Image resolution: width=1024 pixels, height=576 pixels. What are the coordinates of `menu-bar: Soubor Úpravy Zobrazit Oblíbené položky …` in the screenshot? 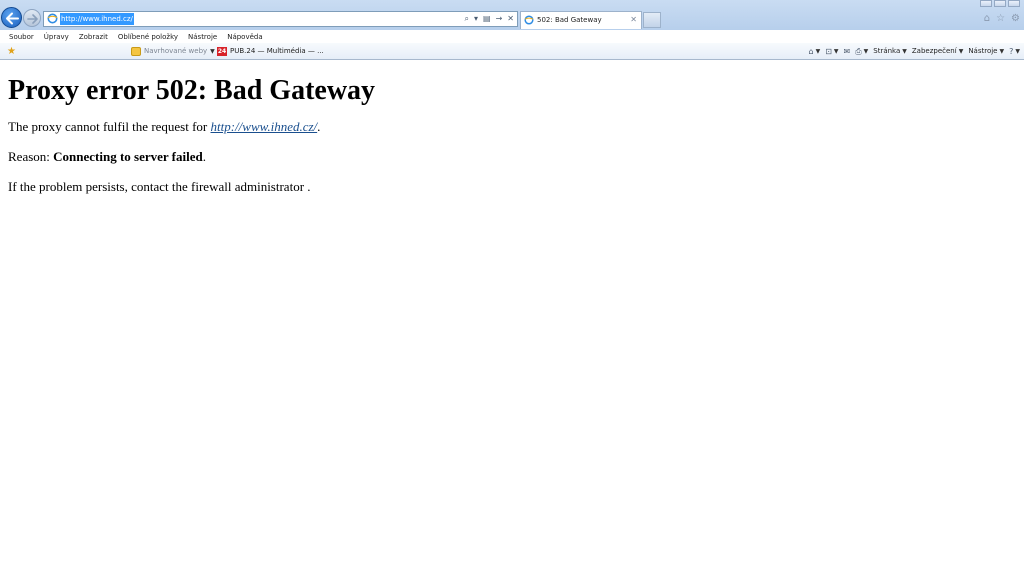 It's located at (512, 36).